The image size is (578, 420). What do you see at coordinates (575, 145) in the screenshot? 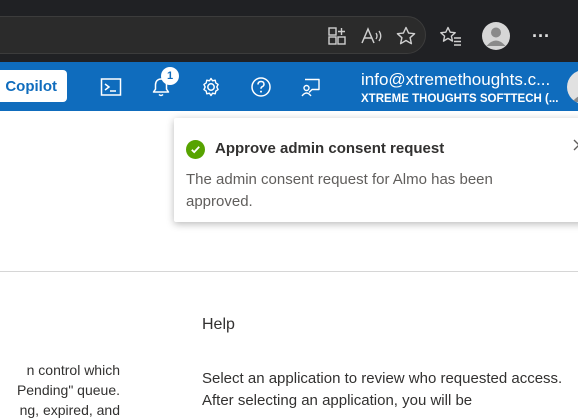
I see `close-icon` at bounding box center [575, 145].